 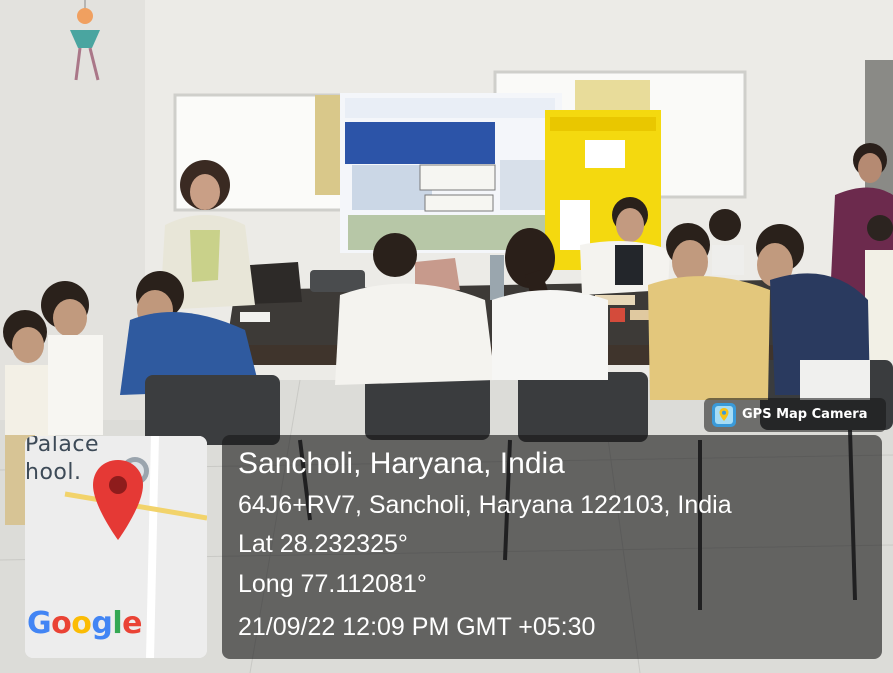 I want to click on latitude: Lat 28.232325°, so click(x=323, y=544).